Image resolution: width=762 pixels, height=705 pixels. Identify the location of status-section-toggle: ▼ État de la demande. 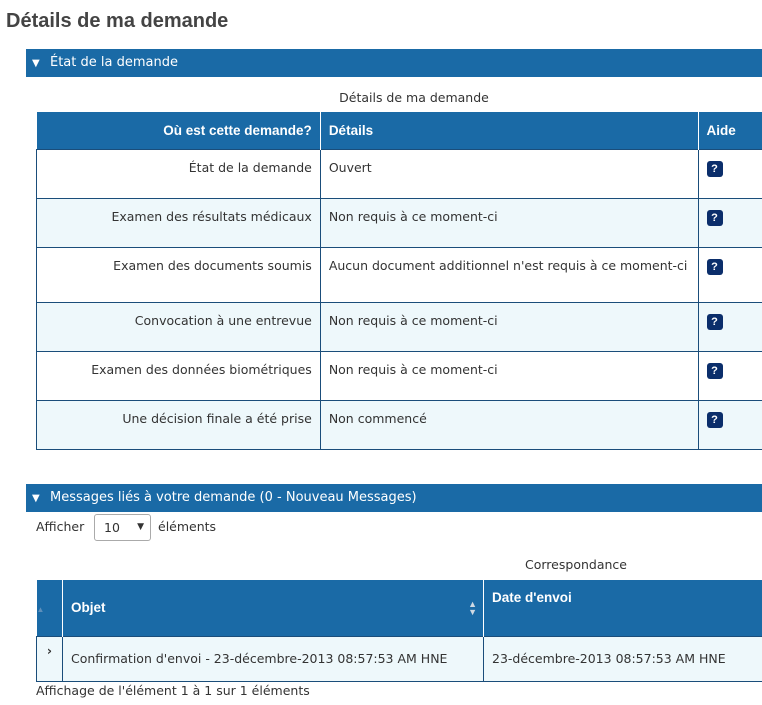
(394, 63).